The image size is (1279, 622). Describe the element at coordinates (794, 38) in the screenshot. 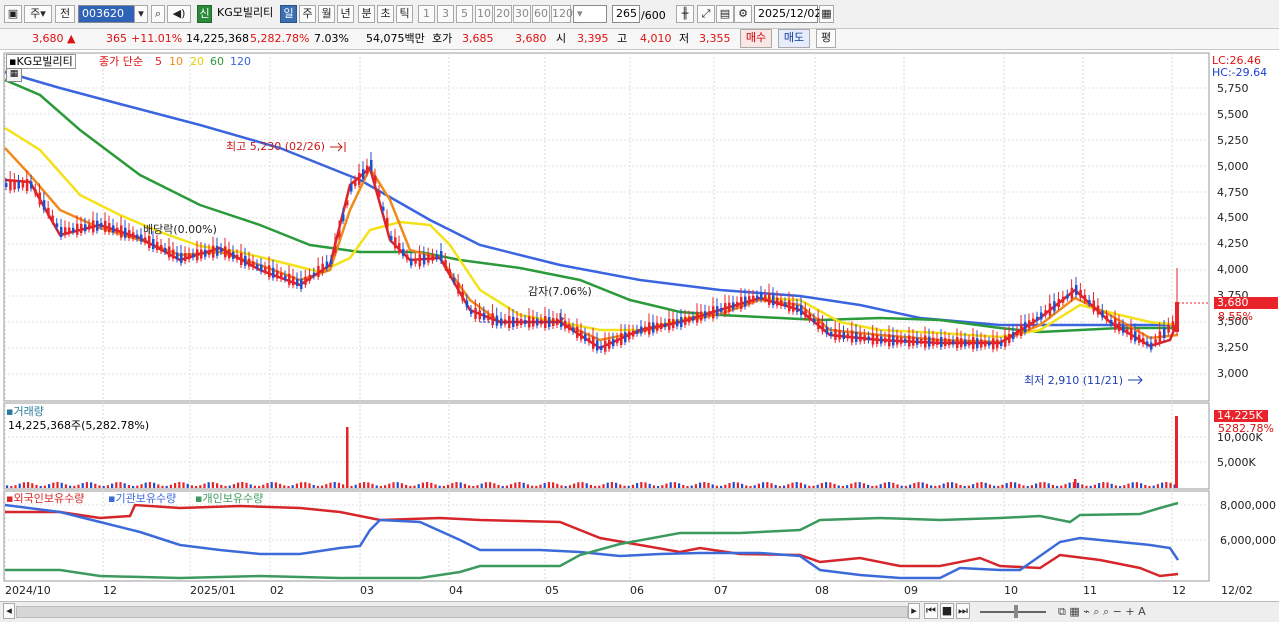

I see `sell-button: 매도` at that location.